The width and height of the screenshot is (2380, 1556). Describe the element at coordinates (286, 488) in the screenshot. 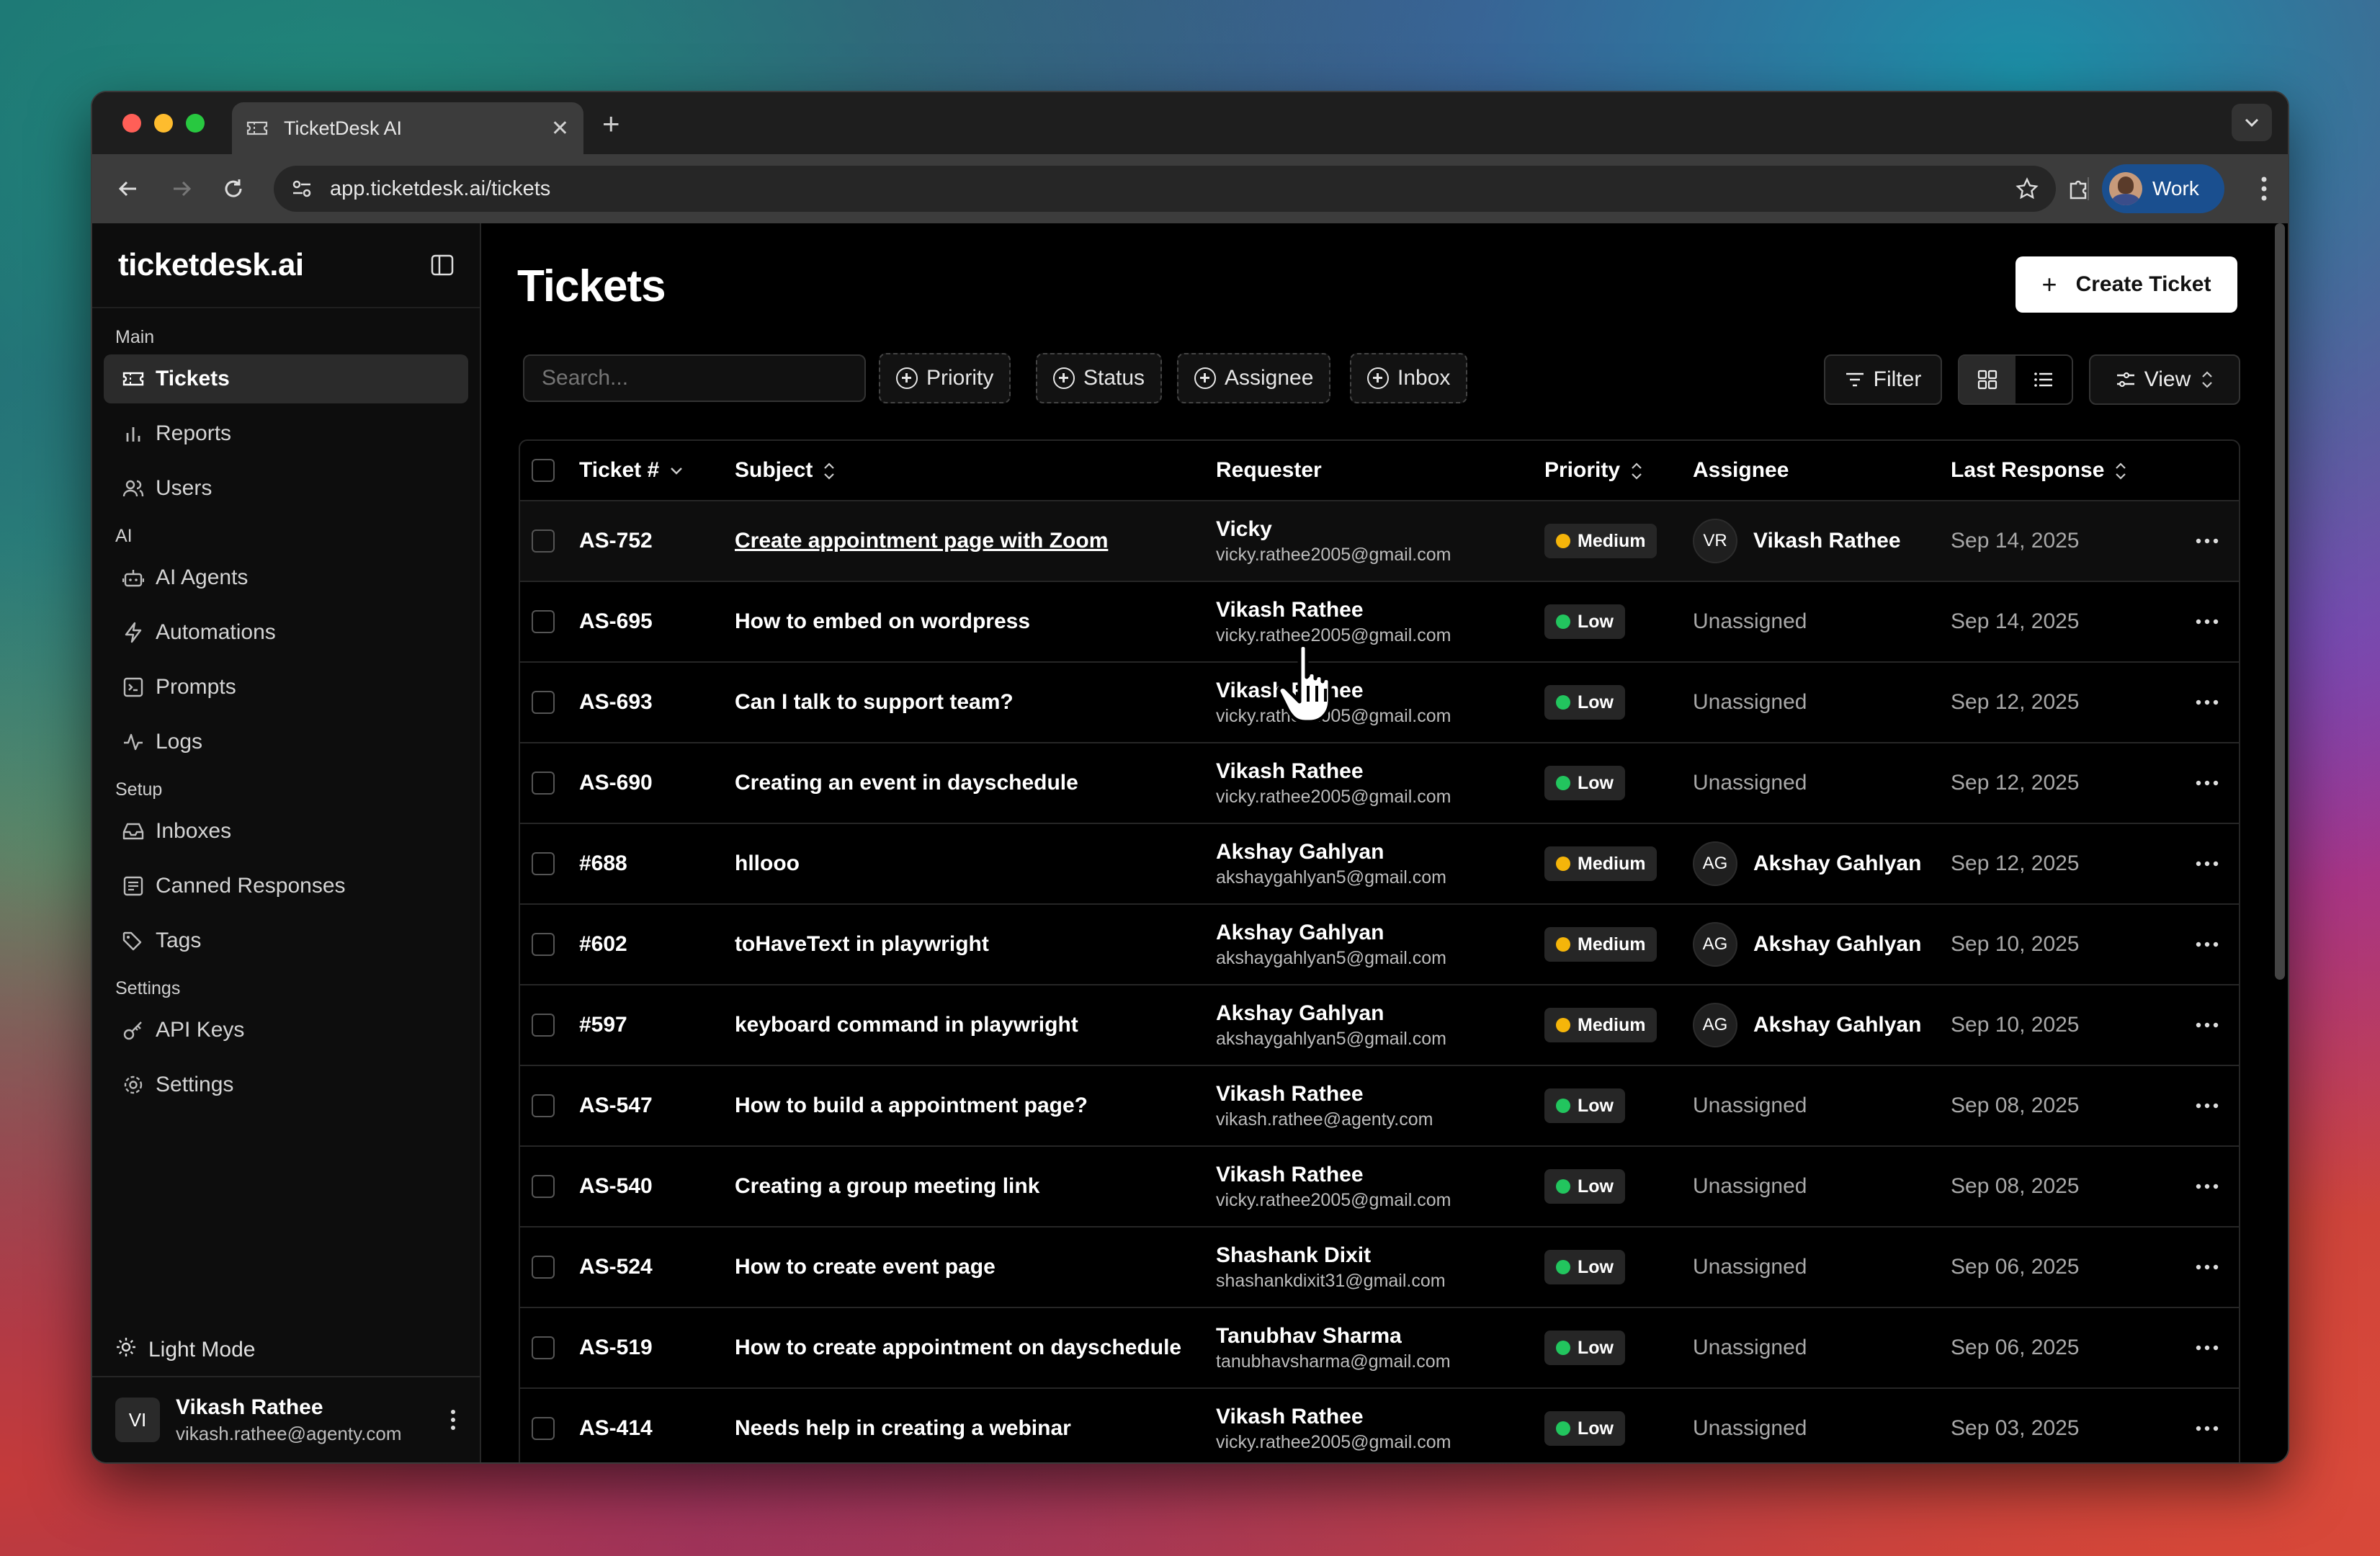

I see `sidebar-item-users: Users` at that location.